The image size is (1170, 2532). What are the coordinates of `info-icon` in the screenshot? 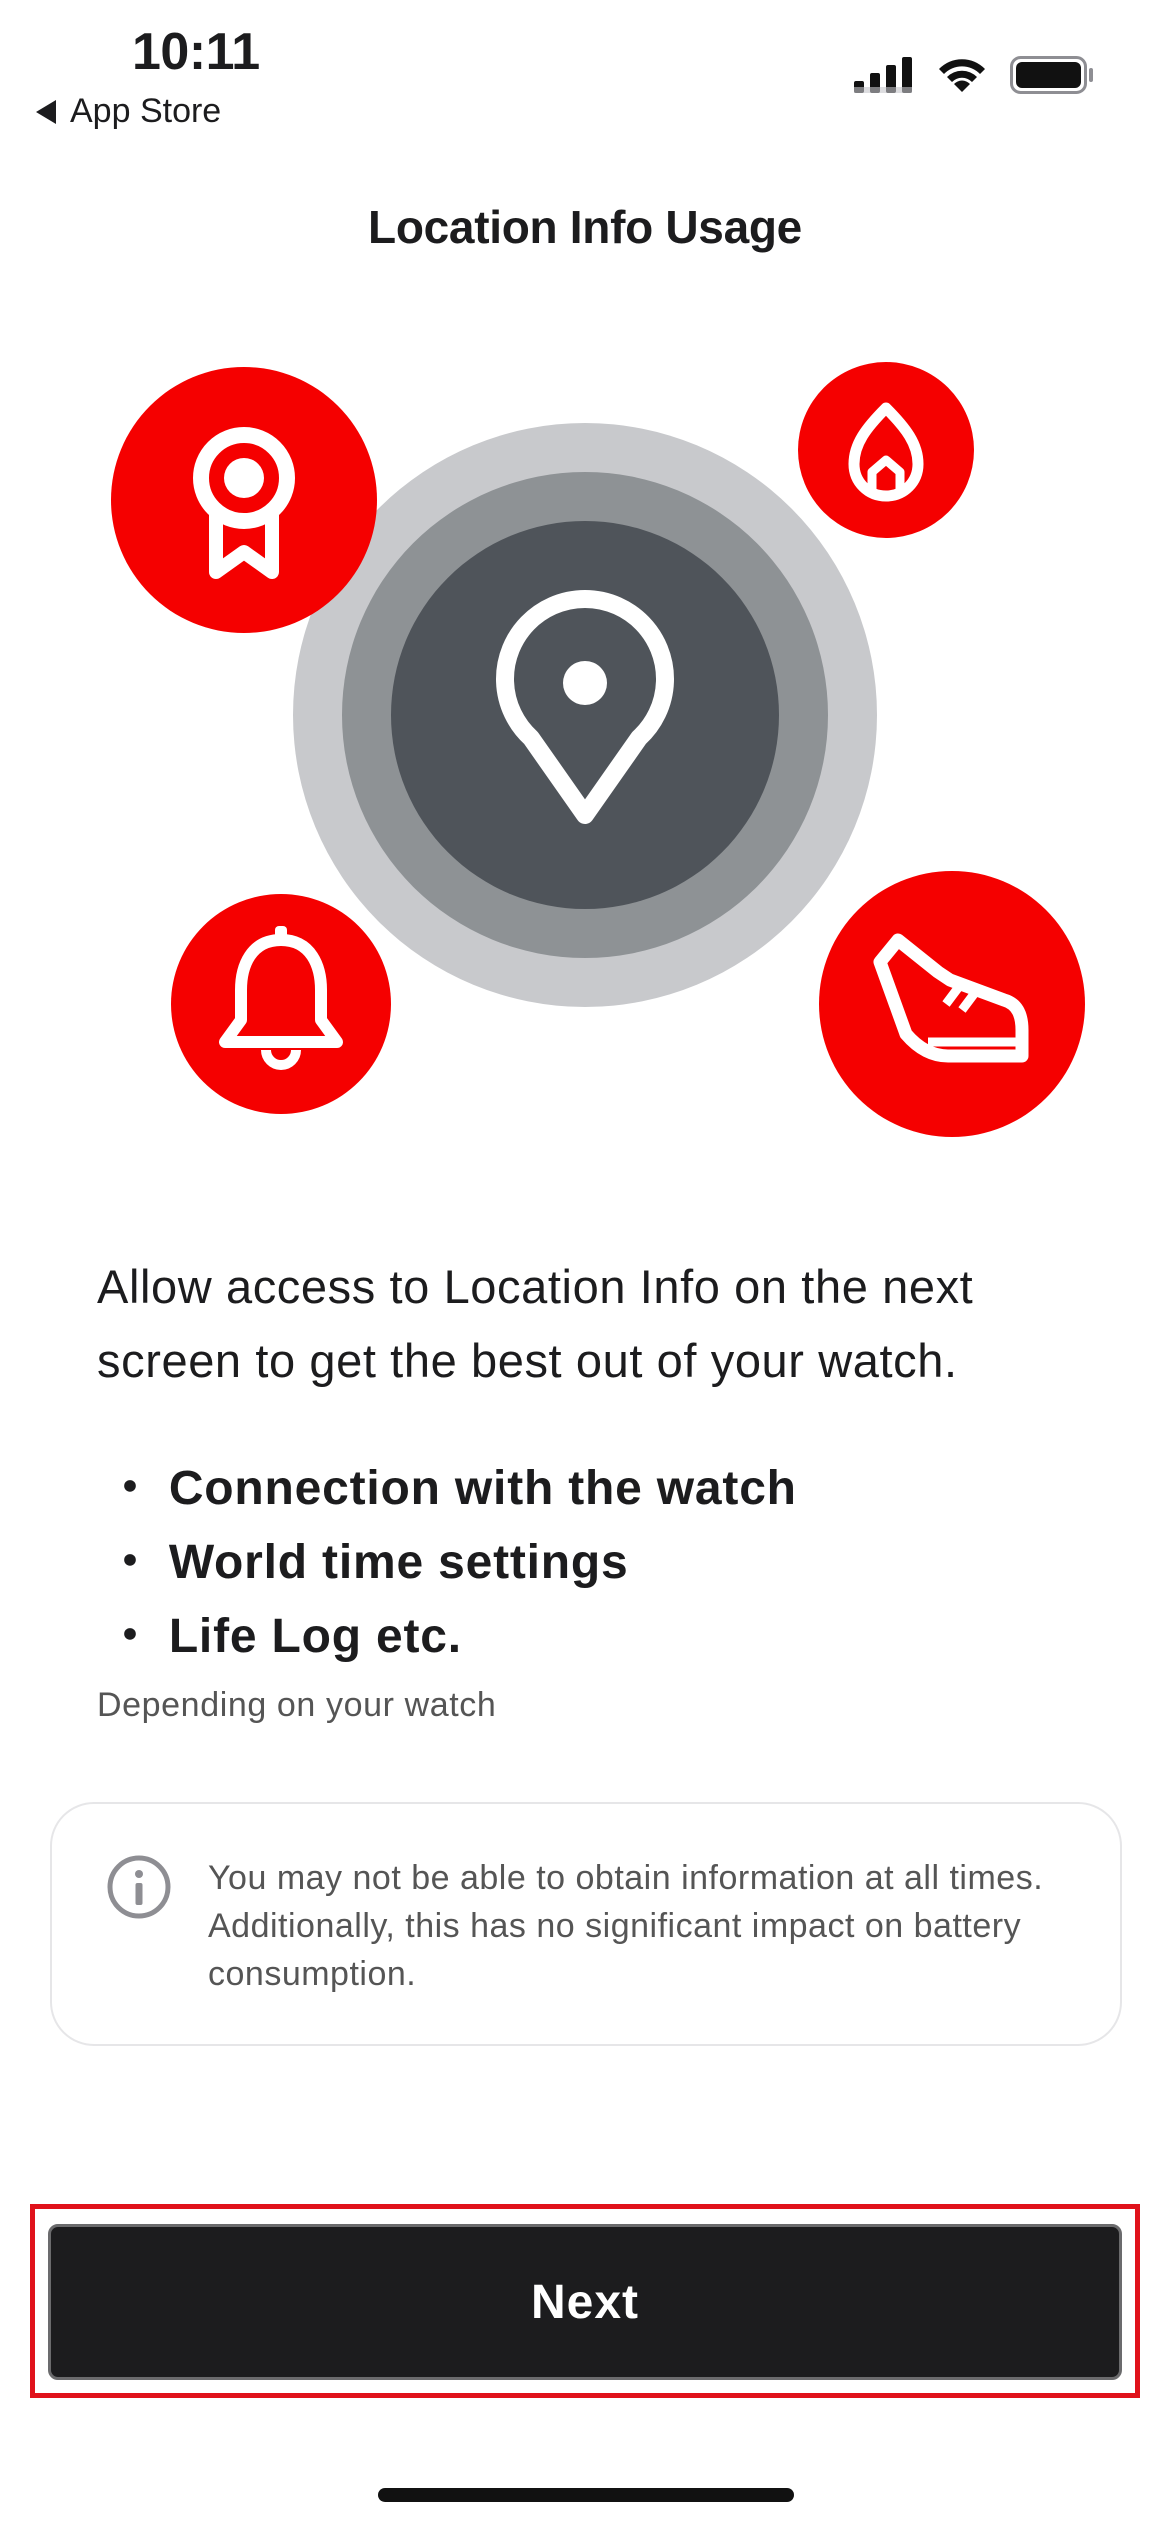 It's located at (139, 1887).